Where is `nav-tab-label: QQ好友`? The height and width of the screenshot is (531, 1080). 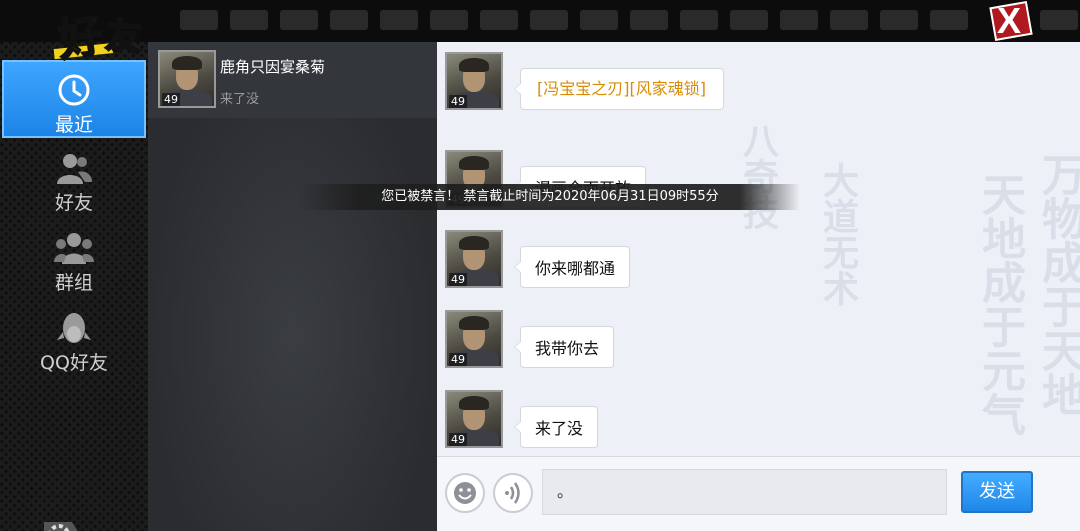
nav-tab-label: QQ好友 is located at coordinates (74, 363).